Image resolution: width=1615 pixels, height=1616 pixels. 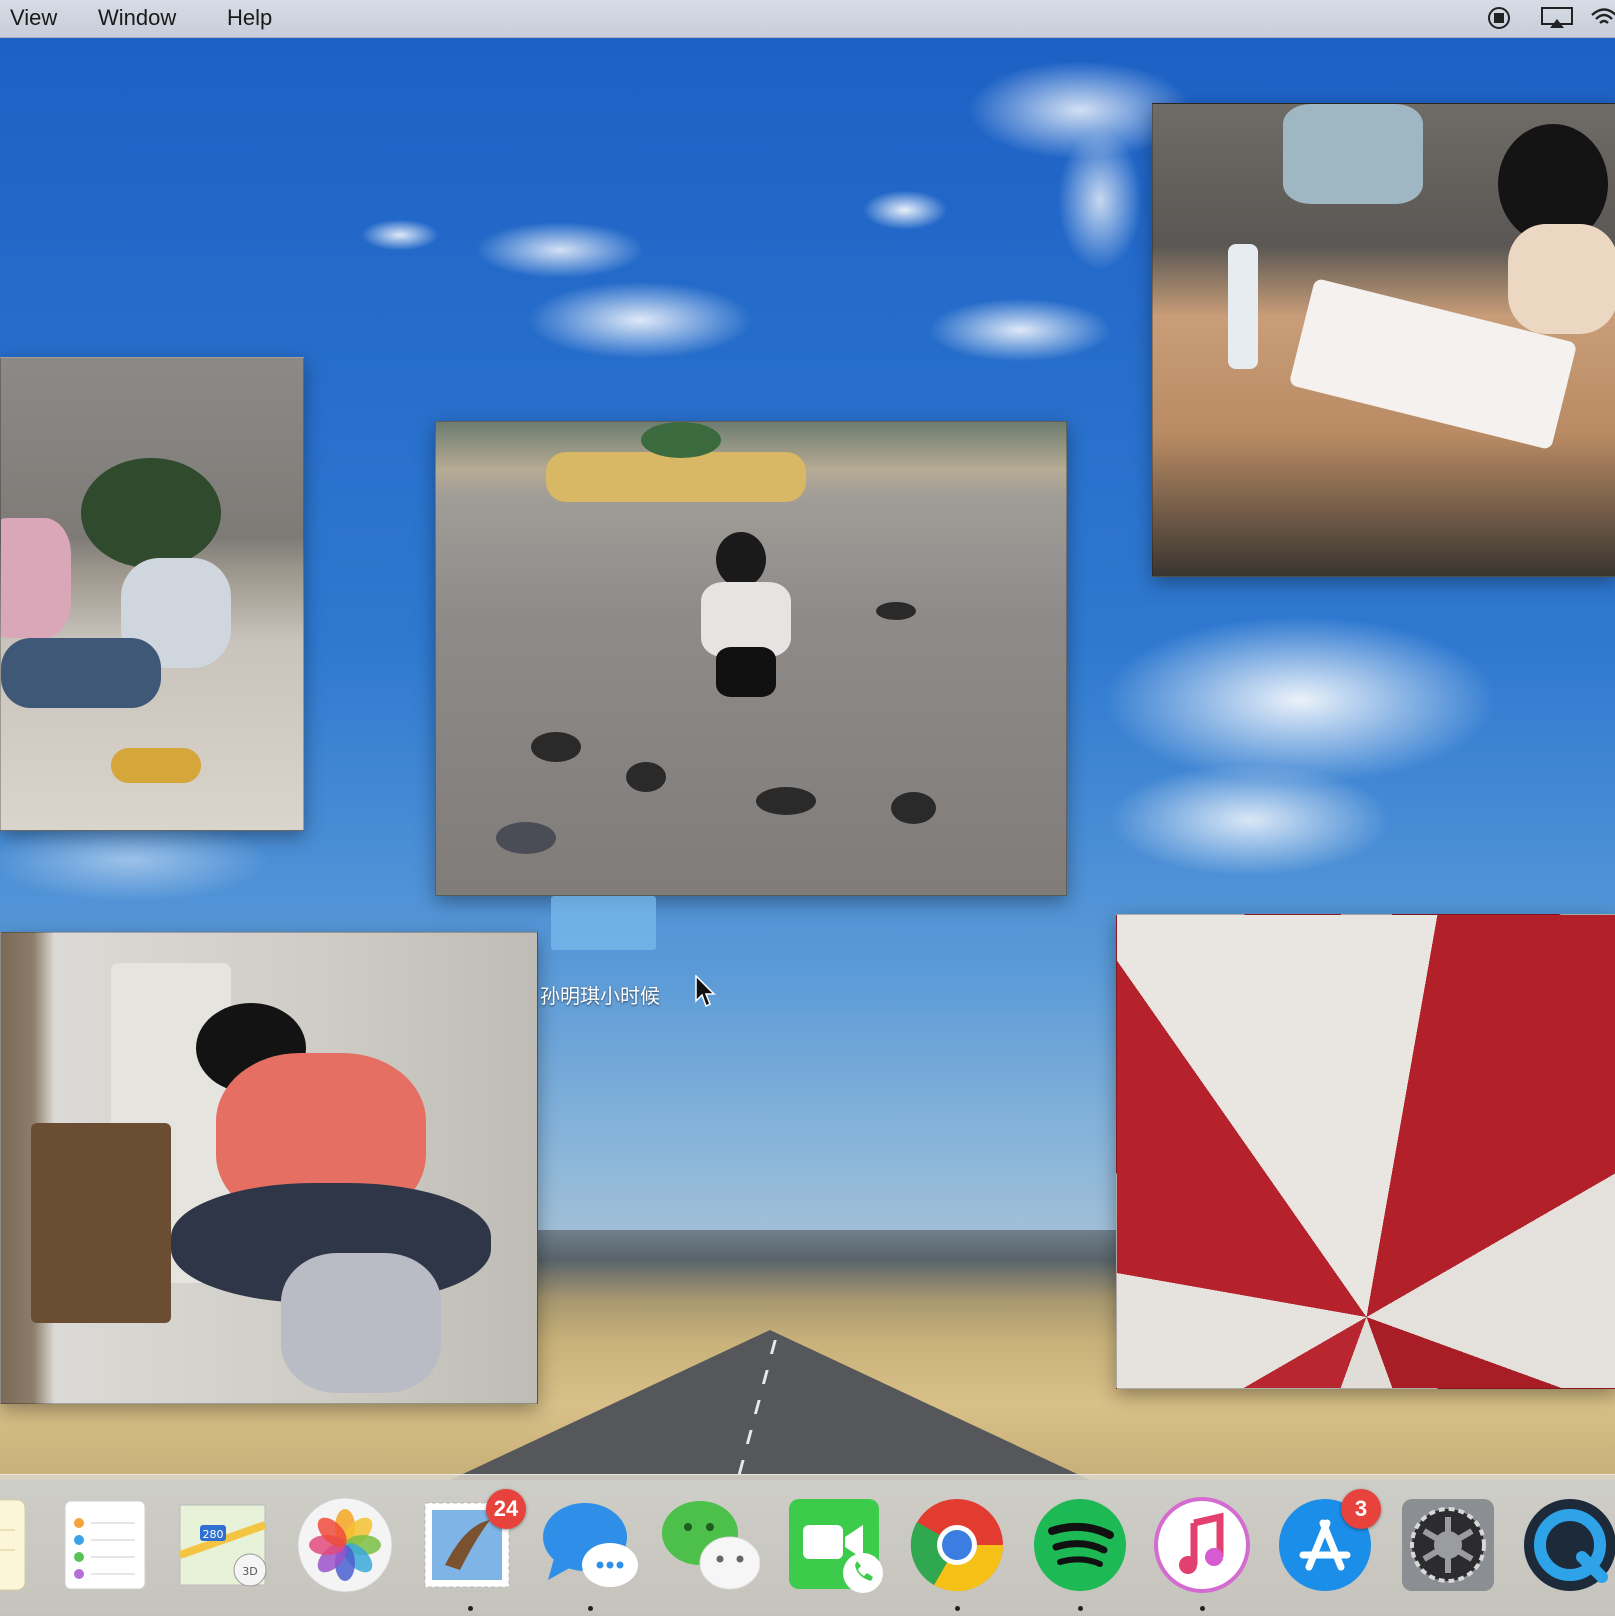 I want to click on wechat-icon, so click(x=711, y=1545).